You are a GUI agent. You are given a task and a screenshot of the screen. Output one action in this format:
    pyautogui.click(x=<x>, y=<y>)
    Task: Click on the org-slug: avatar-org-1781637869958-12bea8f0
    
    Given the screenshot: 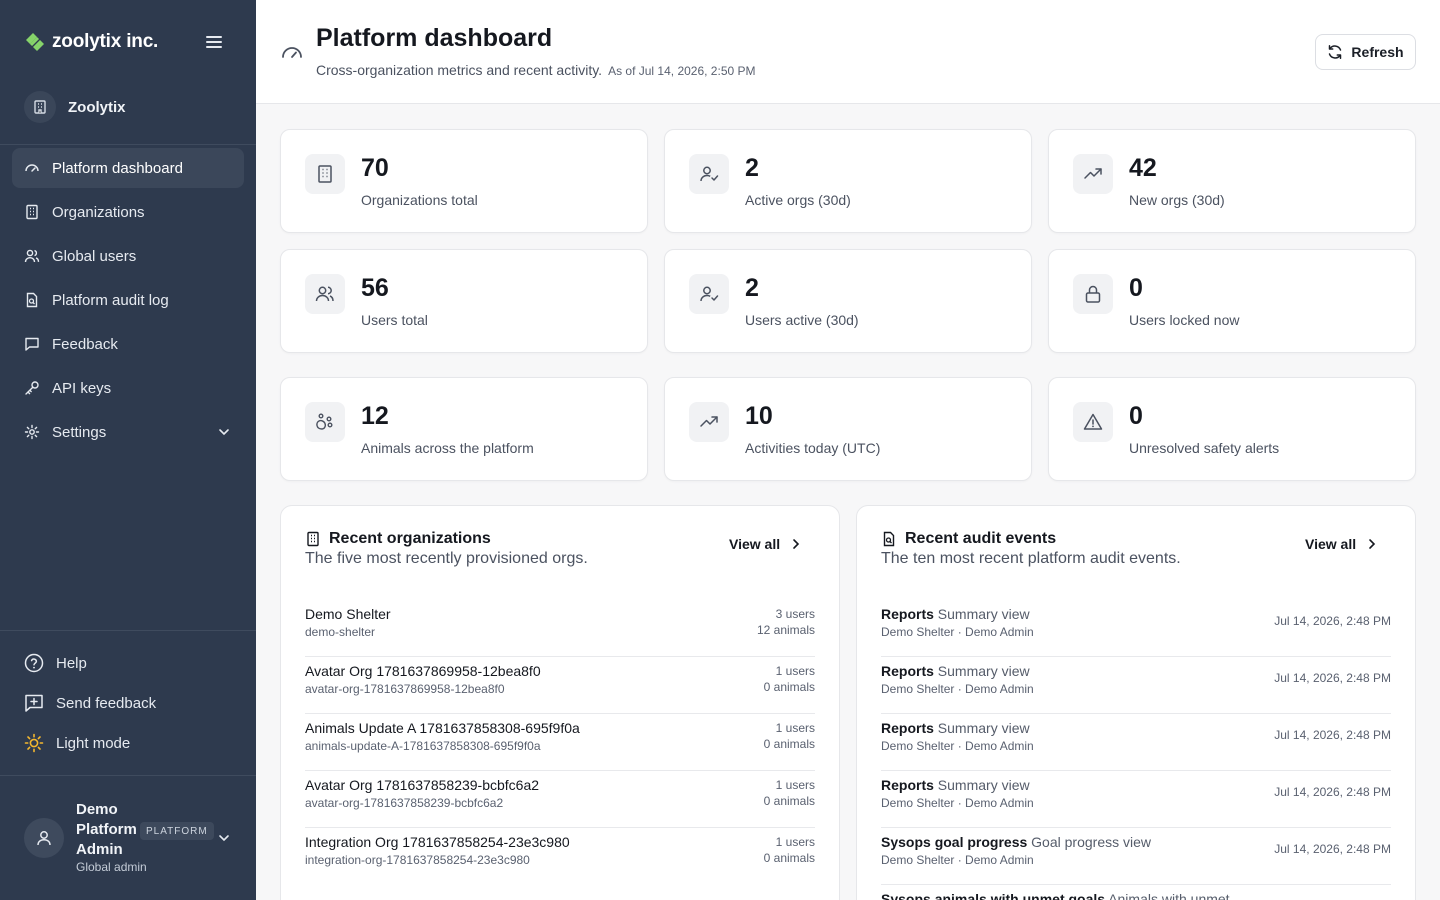 What is the action you would take?
    pyautogui.click(x=405, y=689)
    